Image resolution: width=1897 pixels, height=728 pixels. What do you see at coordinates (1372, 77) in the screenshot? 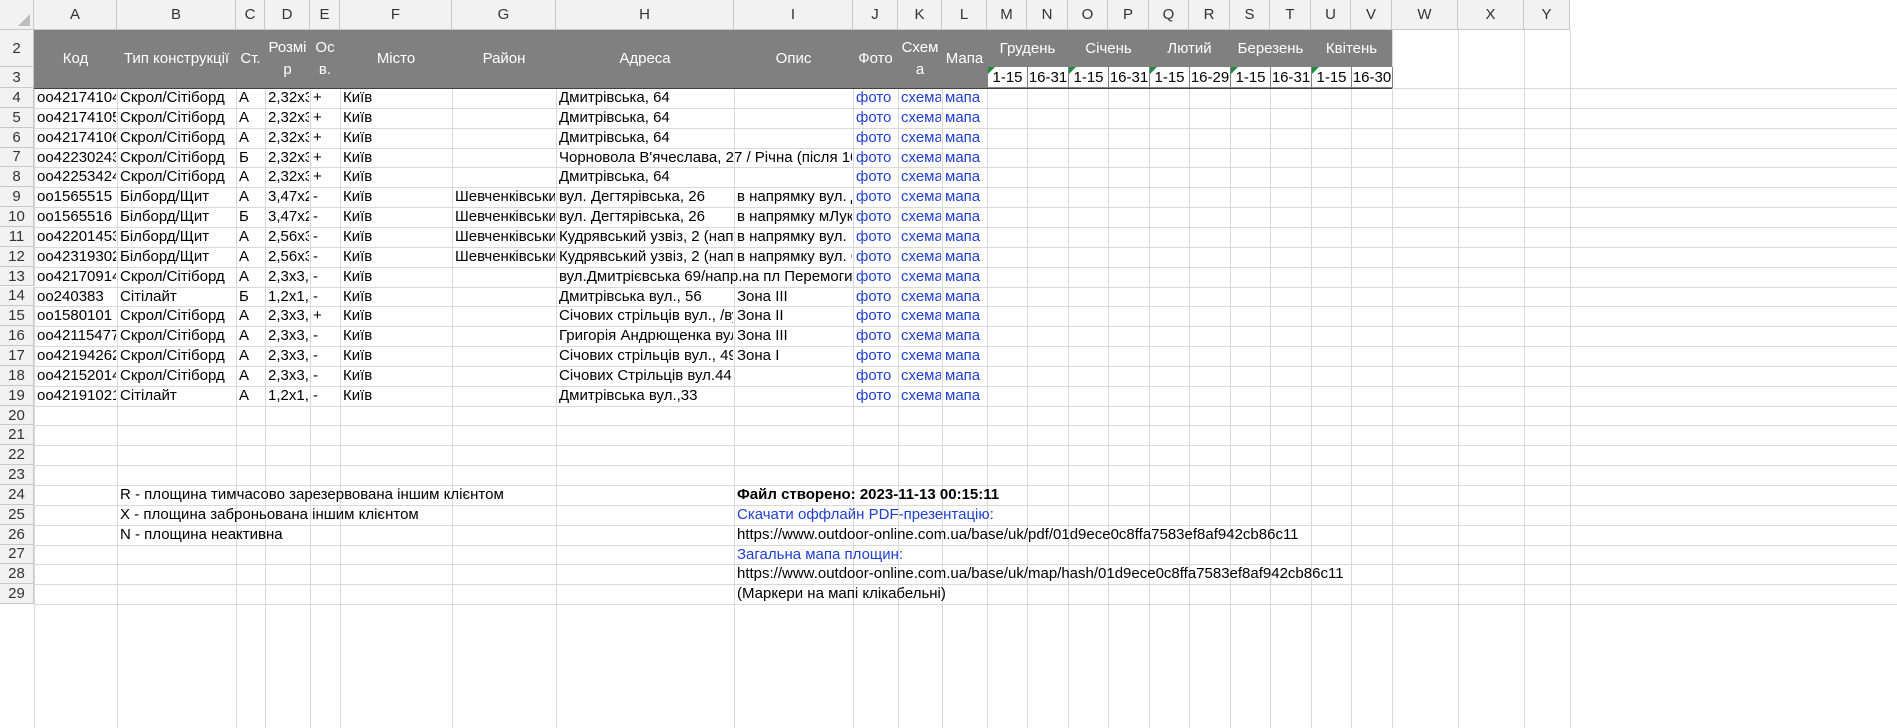
I see `period-cell: 16-30` at bounding box center [1372, 77].